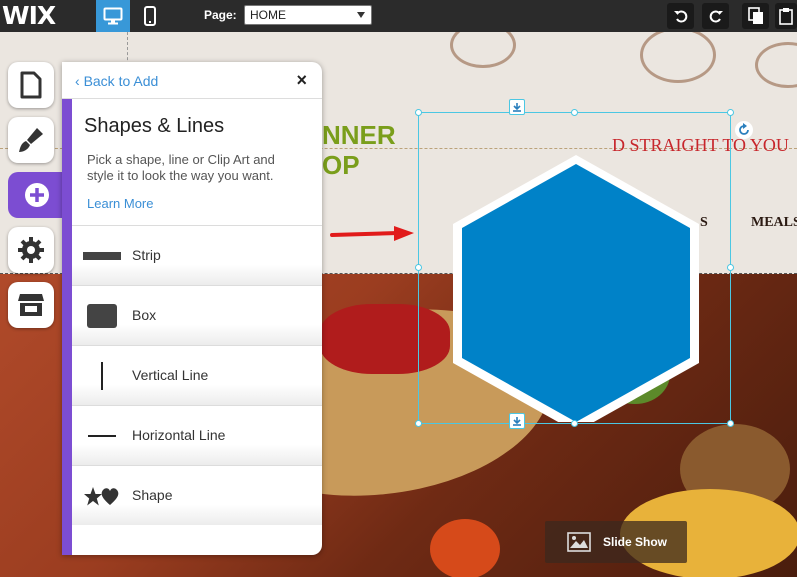  What do you see at coordinates (574, 423) in the screenshot?
I see `resize-handle-s` at bounding box center [574, 423].